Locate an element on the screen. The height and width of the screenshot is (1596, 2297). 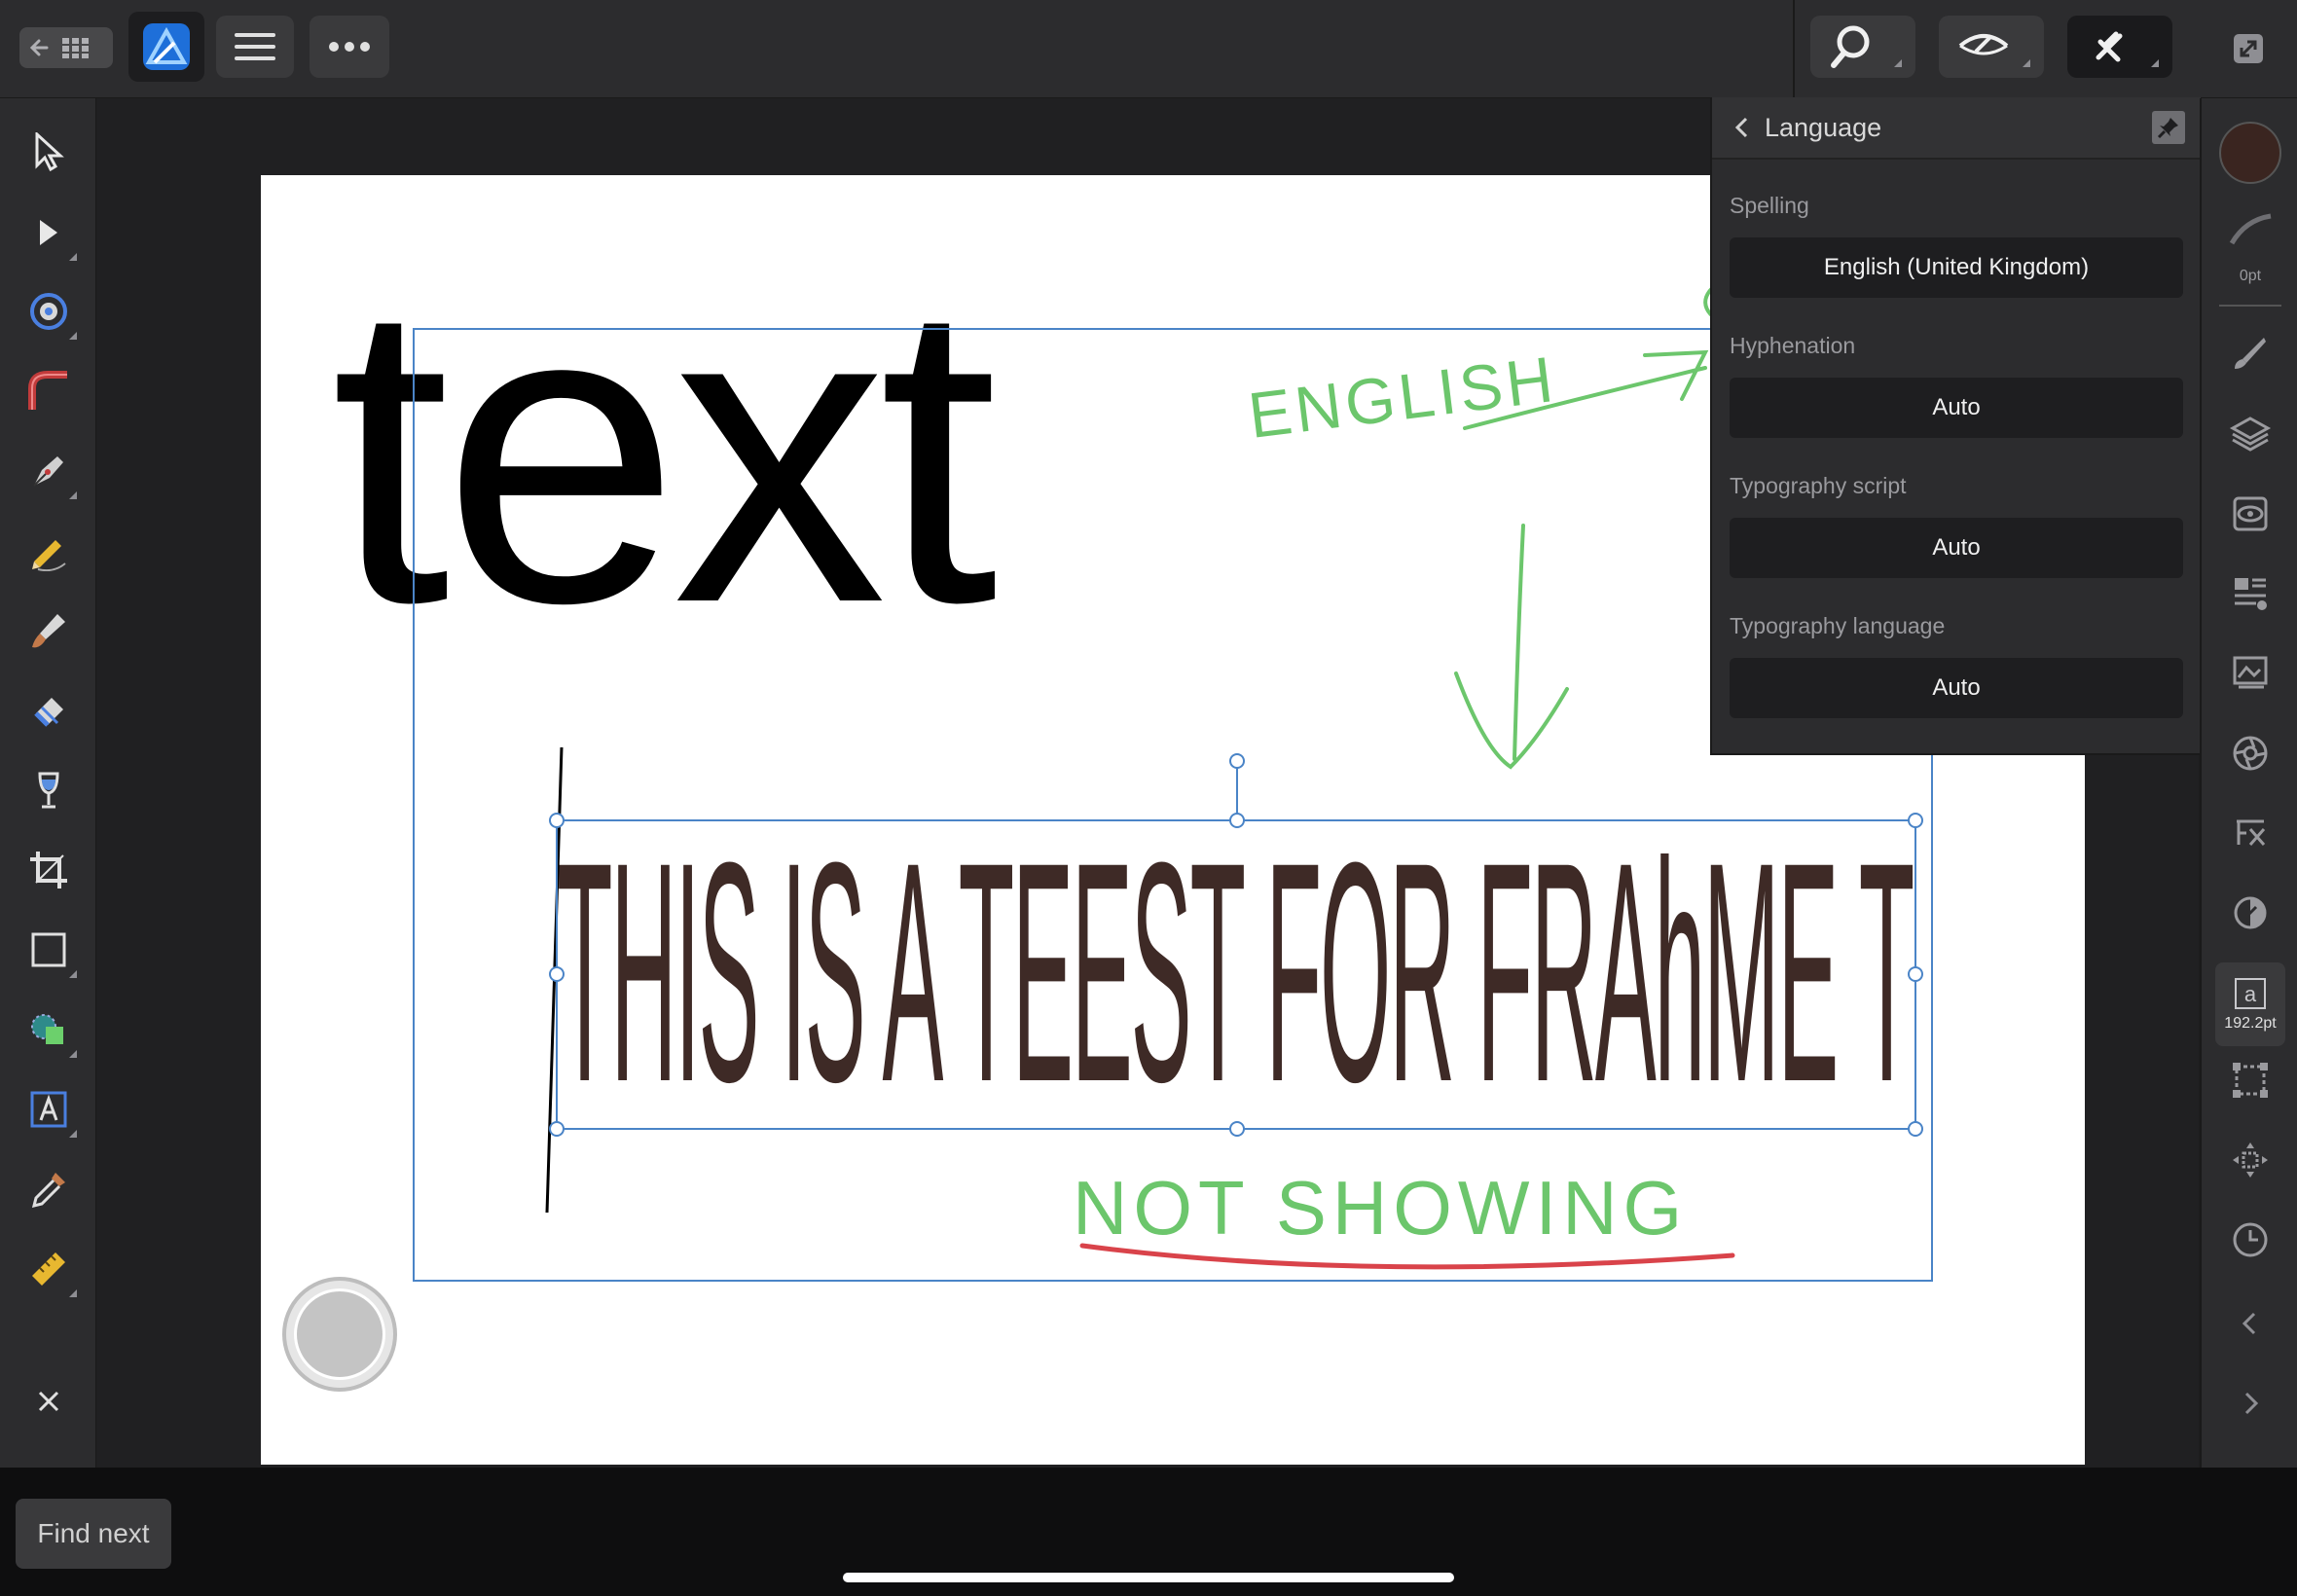
navigator-studio is located at coordinates (2250, 1160).